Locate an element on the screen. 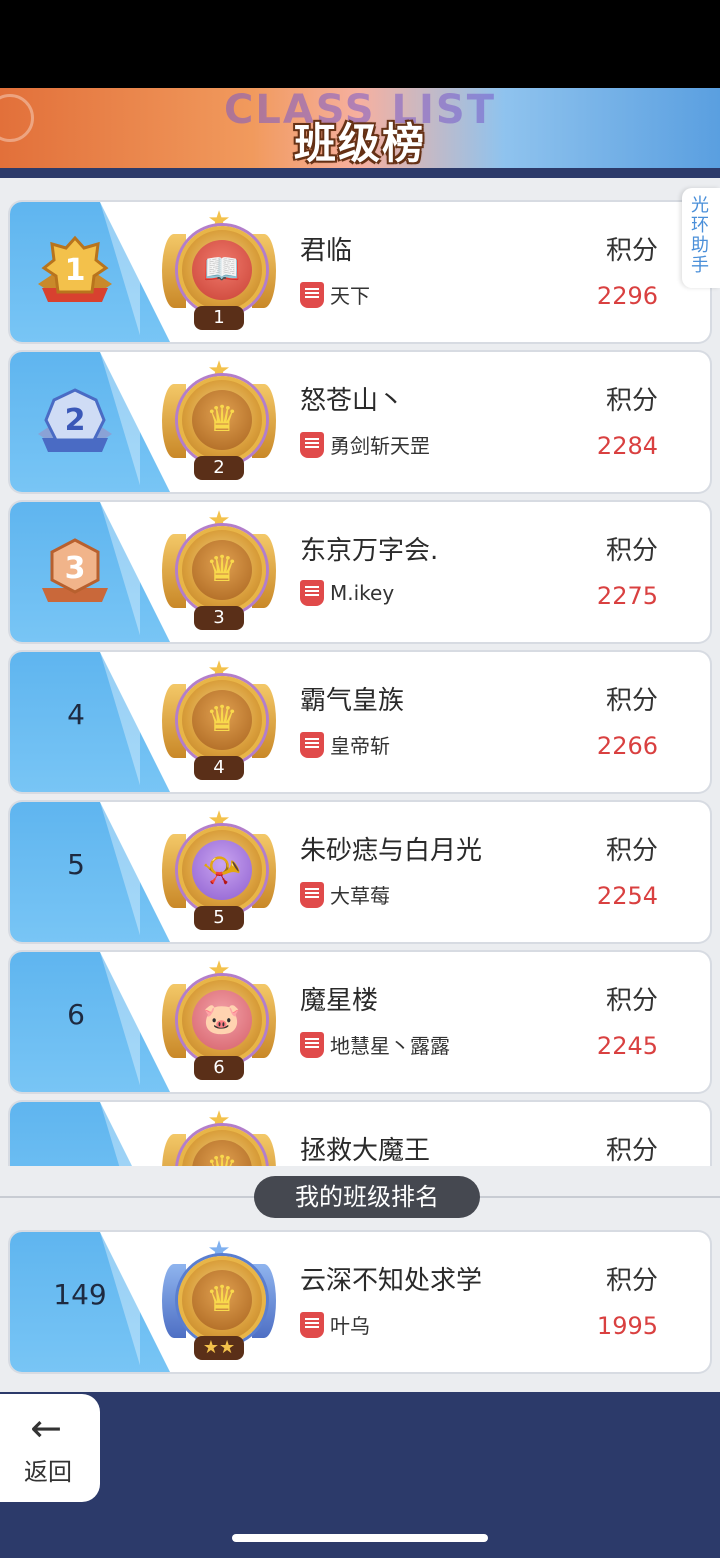  score-value: 2266 is located at coordinates (627, 746).